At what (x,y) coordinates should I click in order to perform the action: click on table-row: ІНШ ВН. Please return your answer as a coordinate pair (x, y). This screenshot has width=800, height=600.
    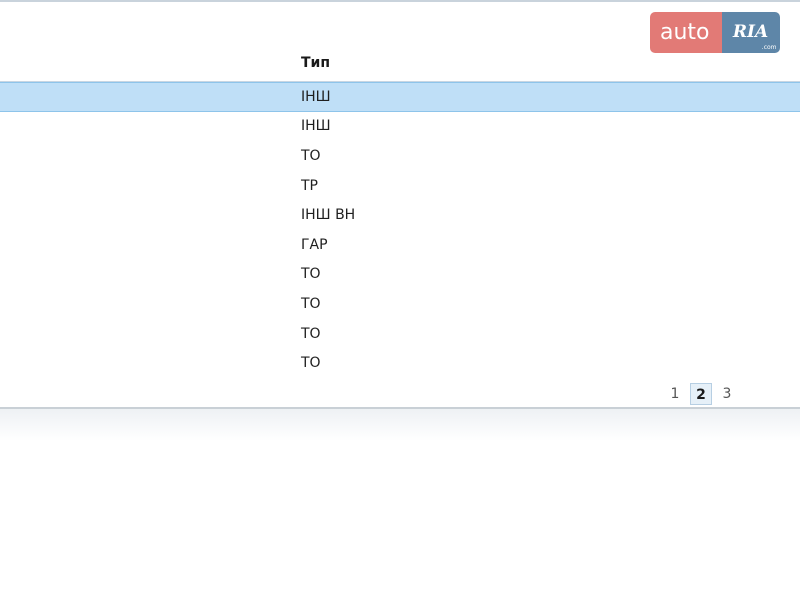
    Looking at the image, I should click on (400, 215).